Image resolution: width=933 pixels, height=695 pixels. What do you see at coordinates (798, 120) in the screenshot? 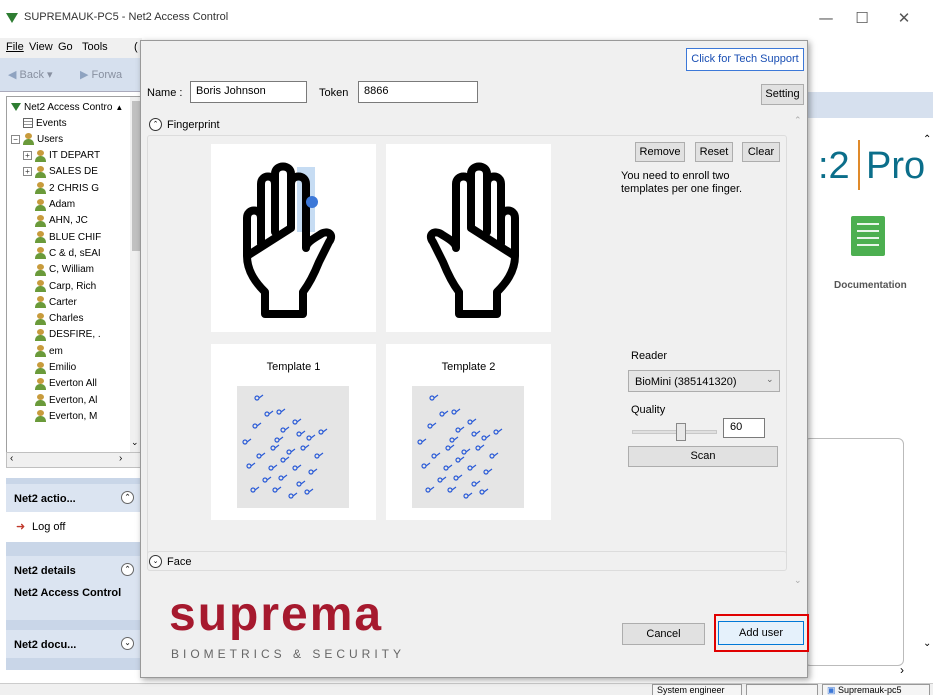
I see `dialog-scroll-up-icon: ⌃` at bounding box center [798, 120].